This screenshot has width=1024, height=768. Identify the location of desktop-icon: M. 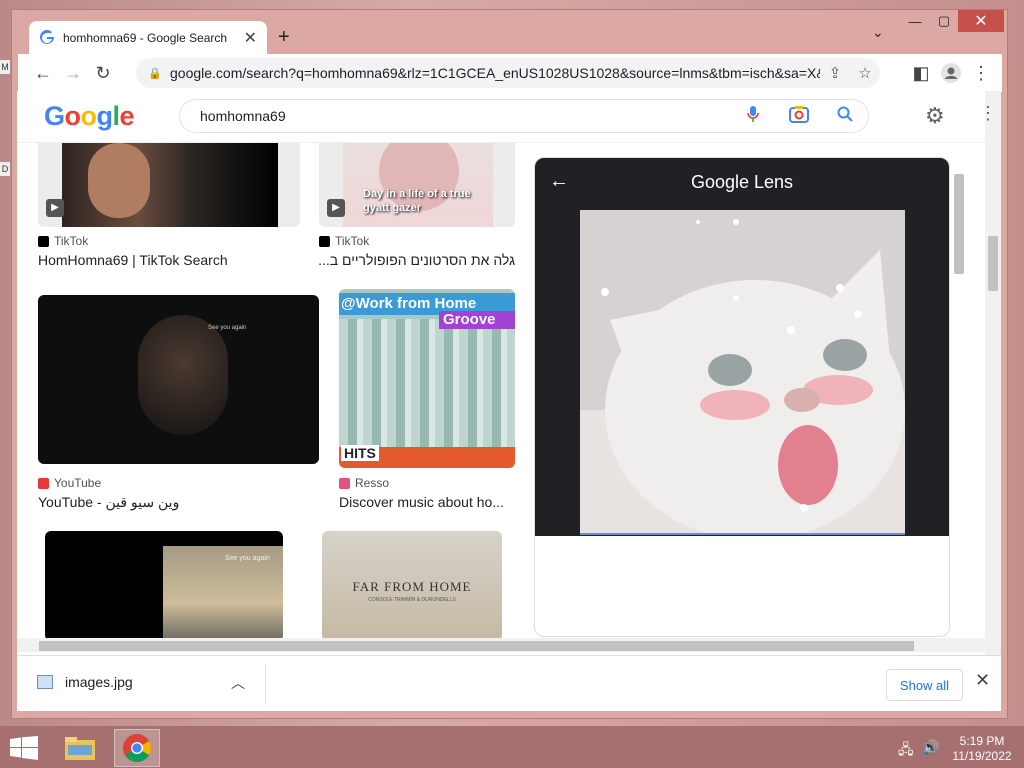
(5, 67).